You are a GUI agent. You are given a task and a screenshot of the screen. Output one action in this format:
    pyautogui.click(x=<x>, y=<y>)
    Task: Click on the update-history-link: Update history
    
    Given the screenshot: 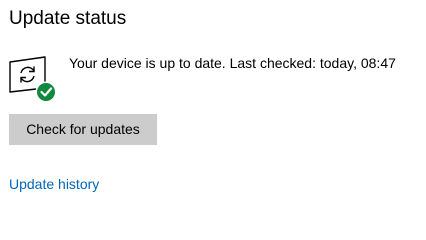 What is the action you would take?
    pyautogui.click(x=54, y=184)
    